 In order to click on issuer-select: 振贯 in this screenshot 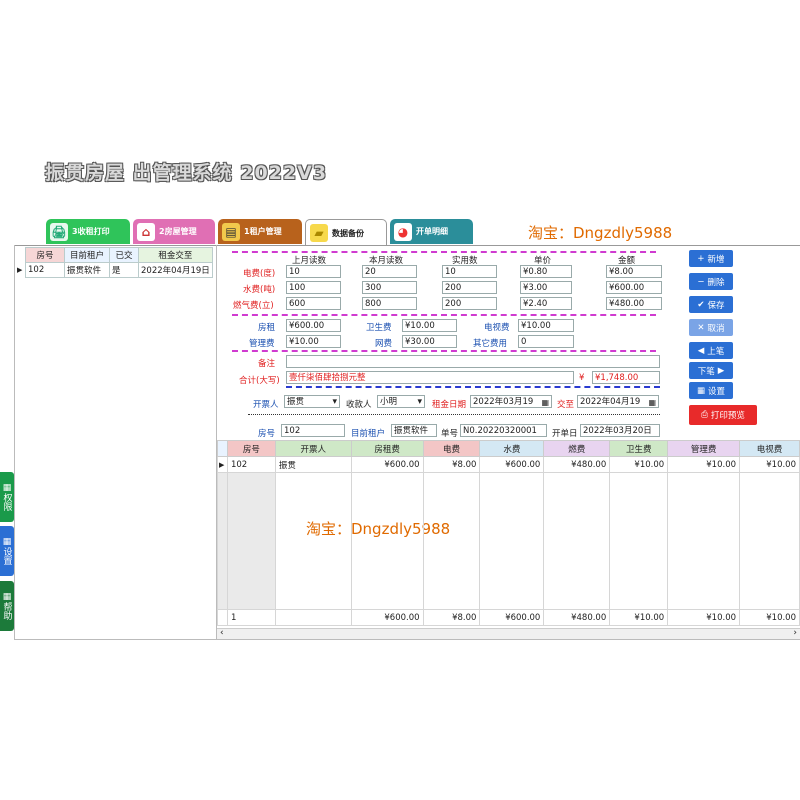, I will do `click(312, 401)`.